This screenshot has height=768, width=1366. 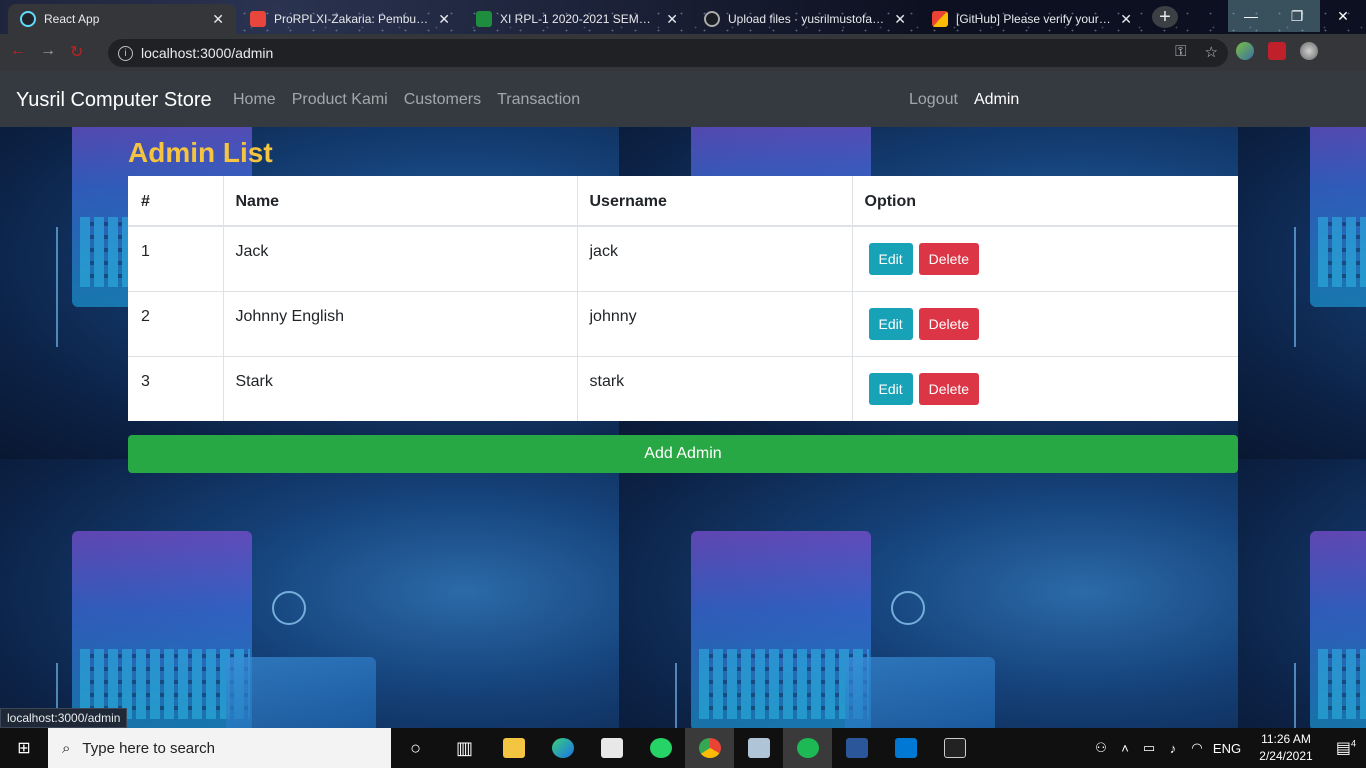 What do you see at coordinates (807, 19) in the screenshot?
I see `tab-title: Upload files · yusrilmustofa/To` at bounding box center [807, 19].